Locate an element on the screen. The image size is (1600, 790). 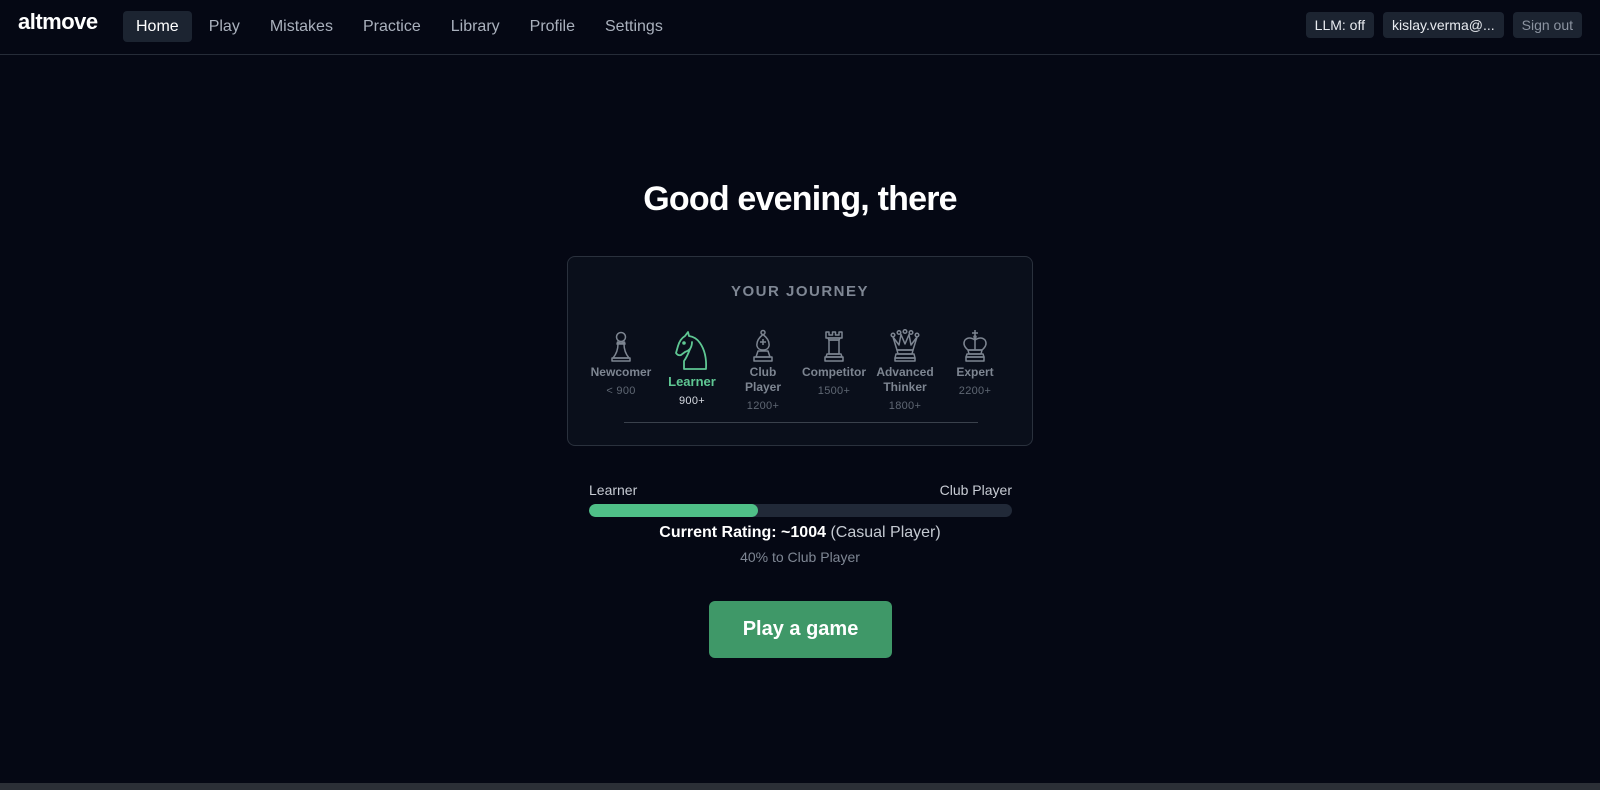
current-rating-text: Current Rating: ~1004 (Casual Player) is located at coordinates (800, 533).